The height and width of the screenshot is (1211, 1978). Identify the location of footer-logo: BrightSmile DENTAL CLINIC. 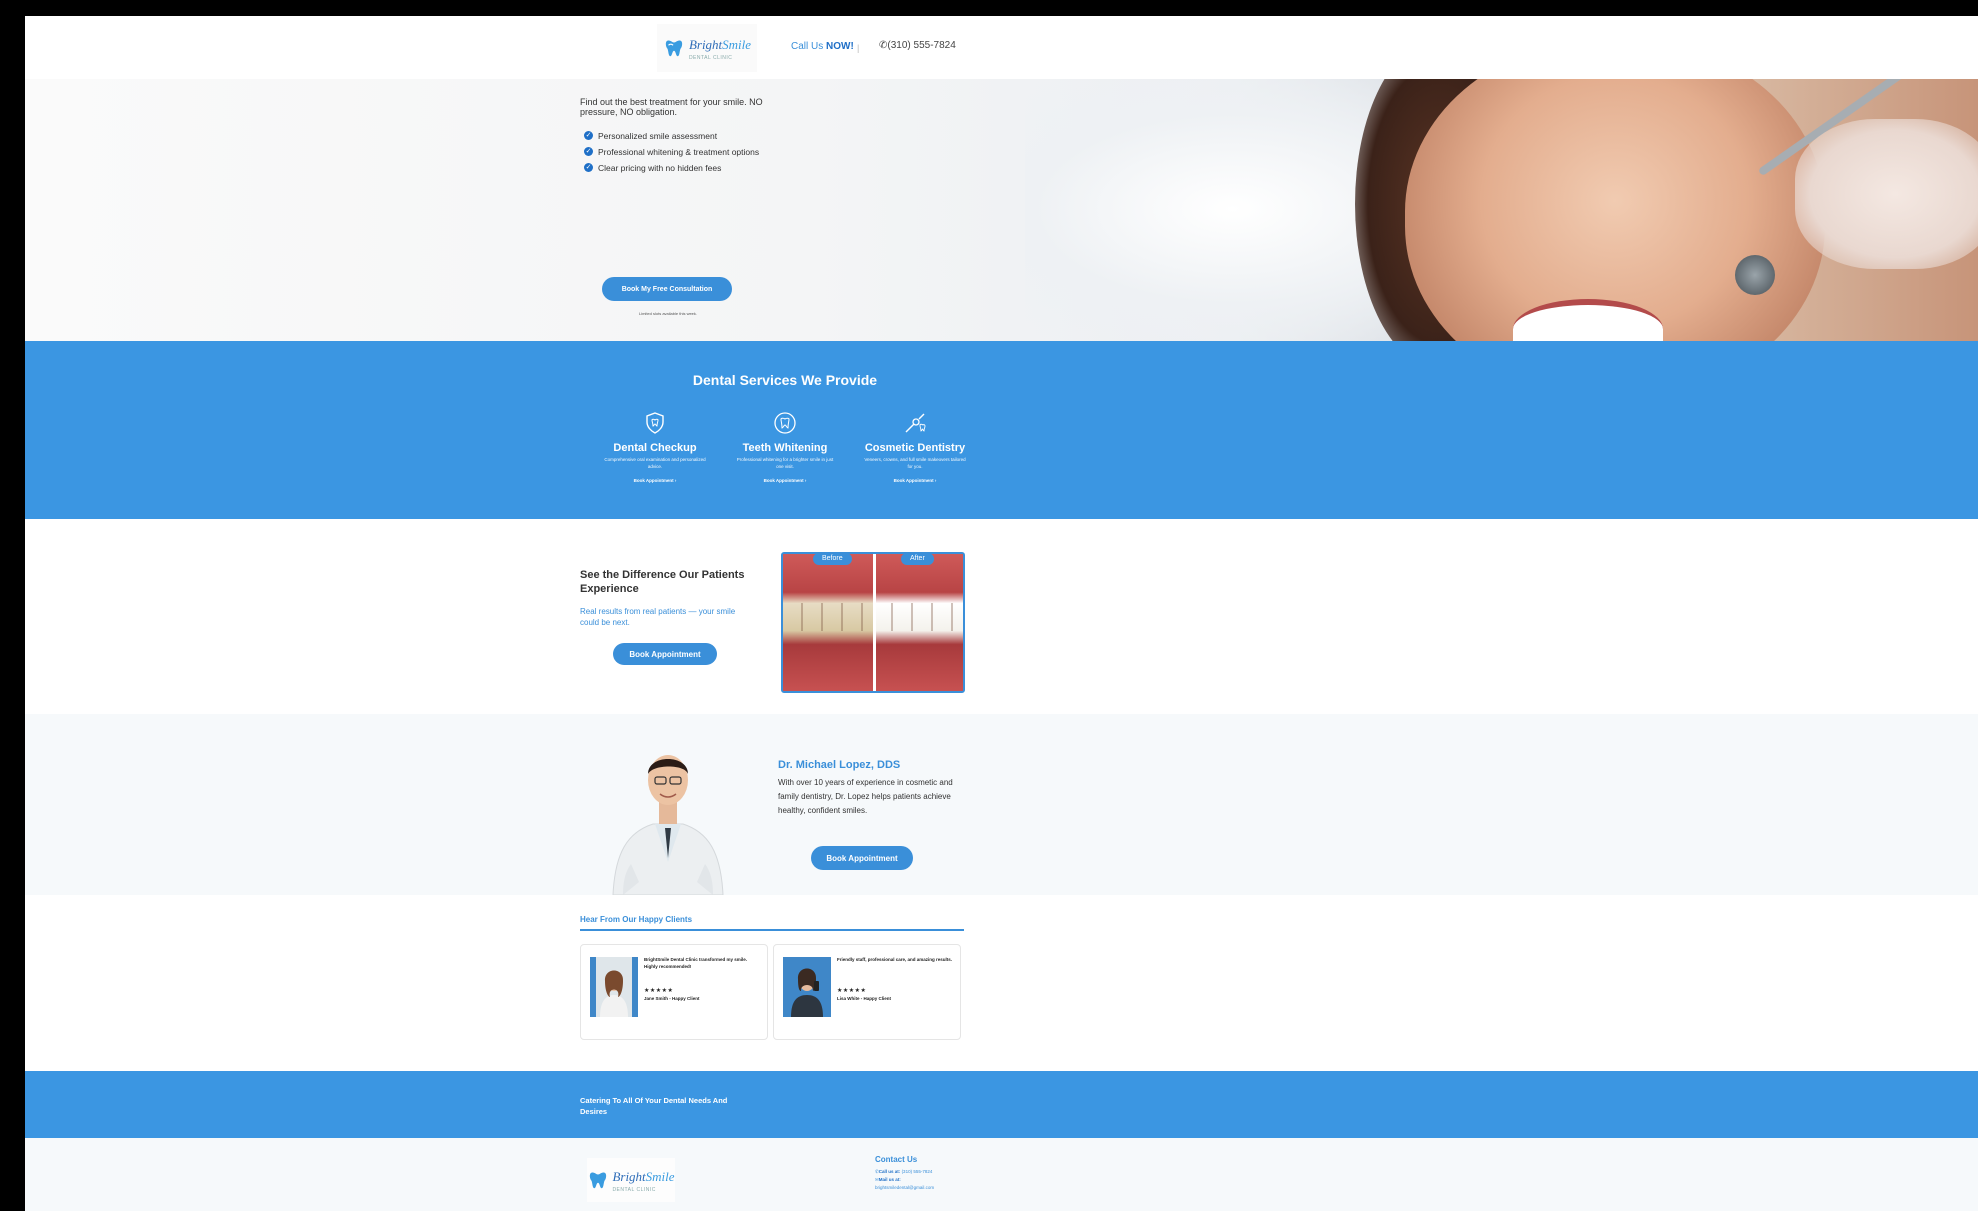
(631, 1180).